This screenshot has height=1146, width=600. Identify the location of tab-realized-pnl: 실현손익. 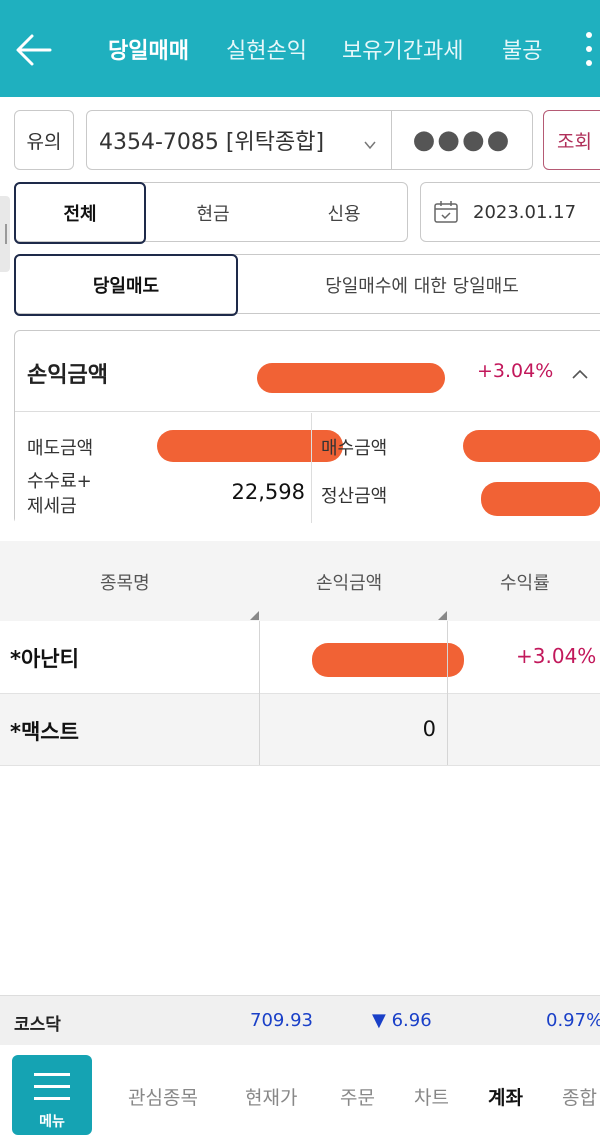
(266, 49).